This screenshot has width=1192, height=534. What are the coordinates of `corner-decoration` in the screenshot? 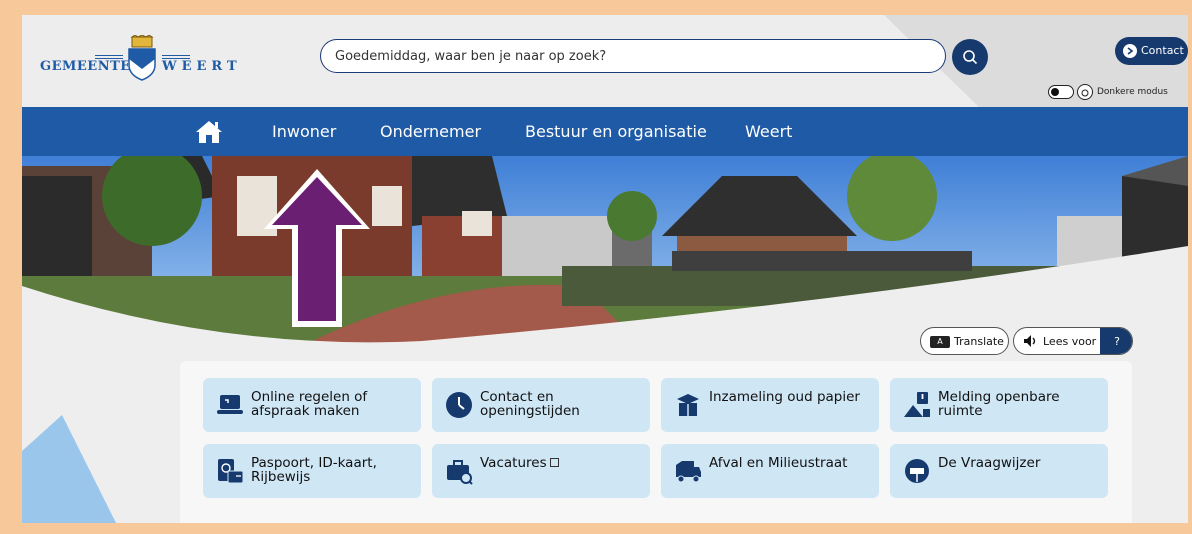 It's located at (72, 469).